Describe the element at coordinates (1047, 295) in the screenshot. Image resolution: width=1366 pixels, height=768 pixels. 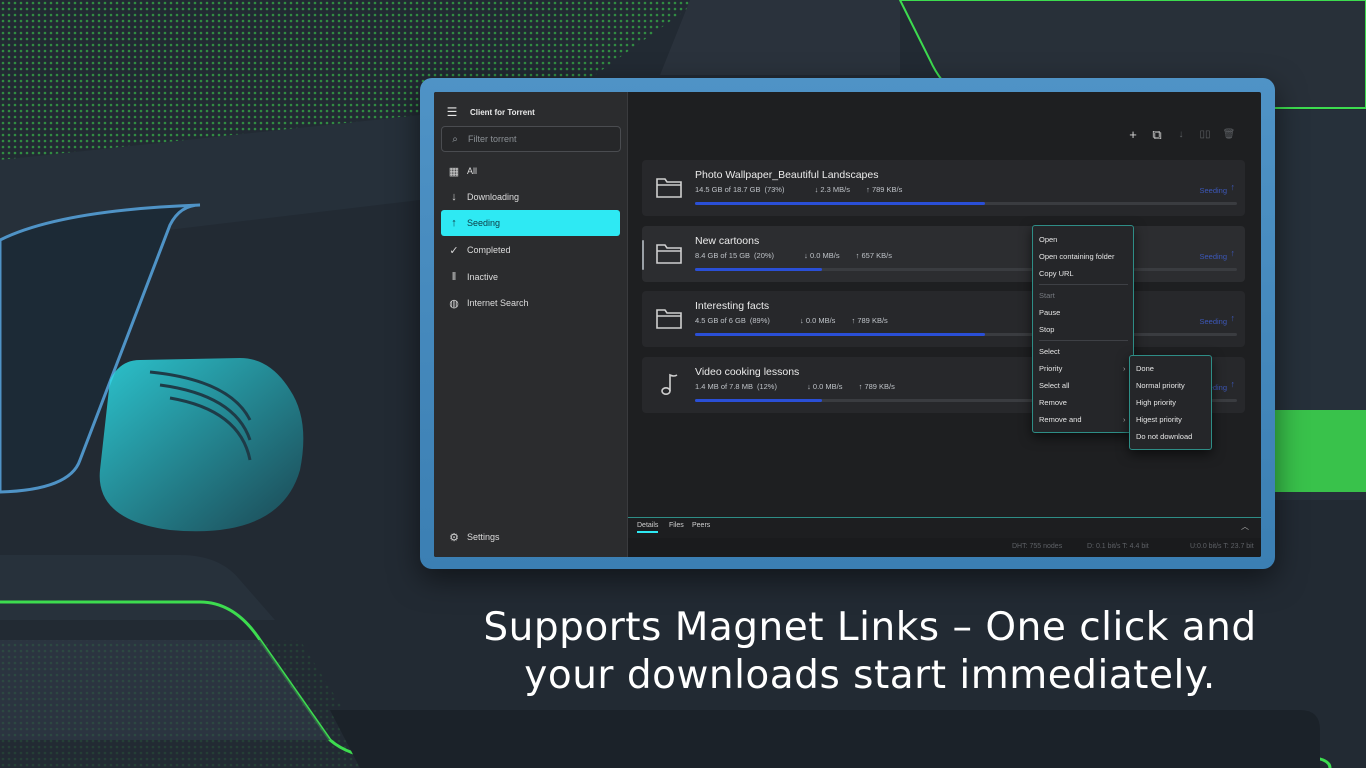
I see `menu-item-start: Start` at that location.